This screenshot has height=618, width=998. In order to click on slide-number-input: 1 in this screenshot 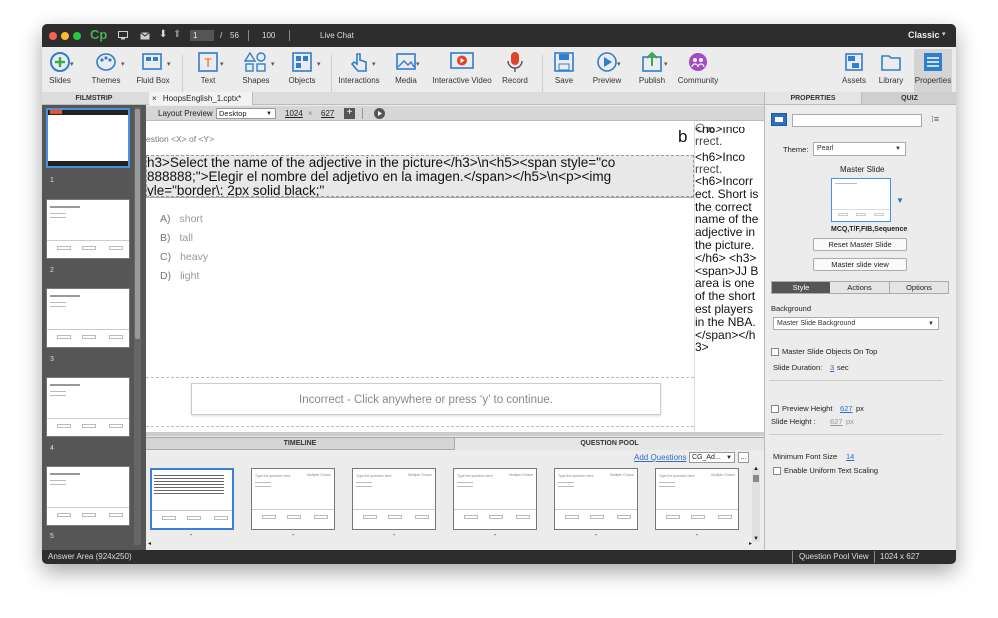, I will do `click(202, 35)`.